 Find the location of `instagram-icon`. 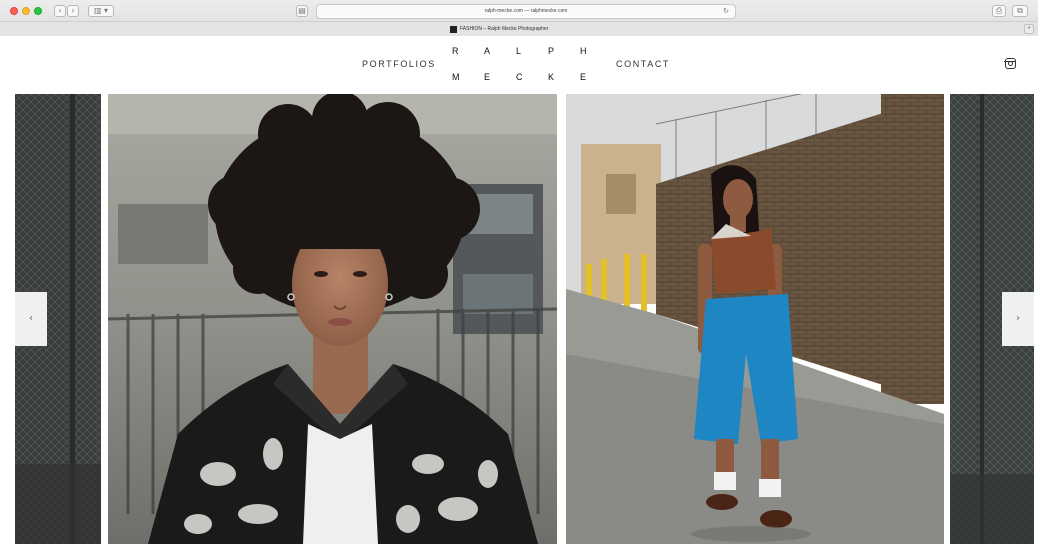

instagram-icon is located at coordinates (1010, 63).